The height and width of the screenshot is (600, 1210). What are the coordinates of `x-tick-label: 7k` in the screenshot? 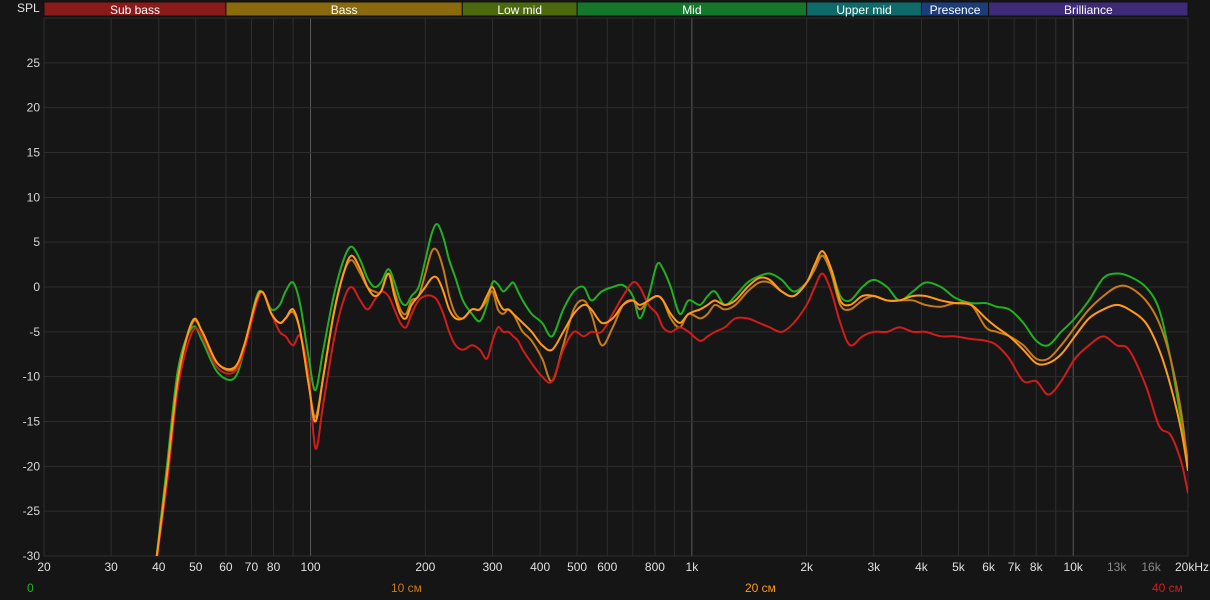 It's located at (1015, 567).